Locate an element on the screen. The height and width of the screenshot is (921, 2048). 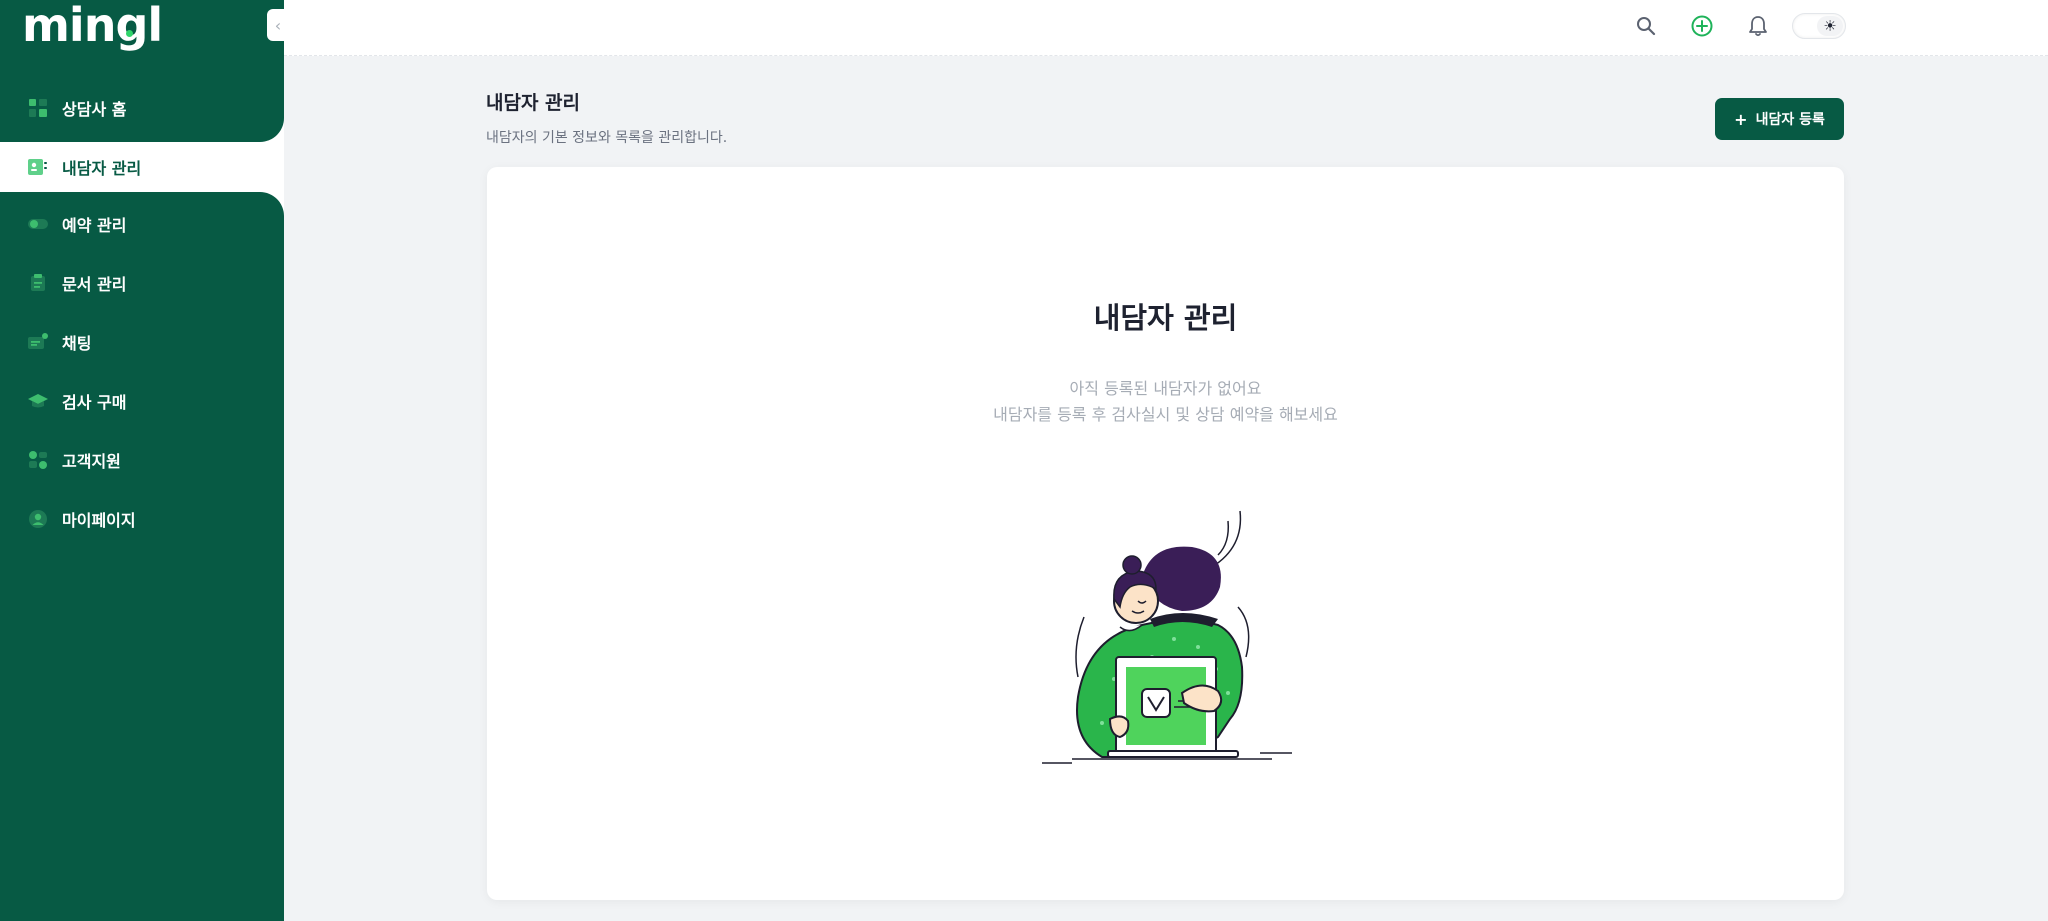
bell-icon is located at coordinates (1758, 26).